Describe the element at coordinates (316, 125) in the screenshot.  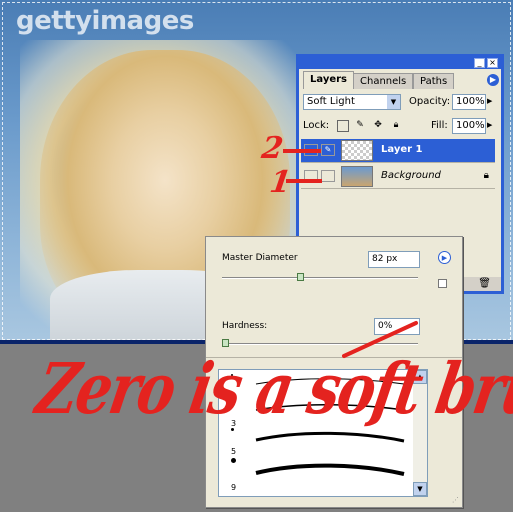
I see `lock-label: Lock:` at that location.